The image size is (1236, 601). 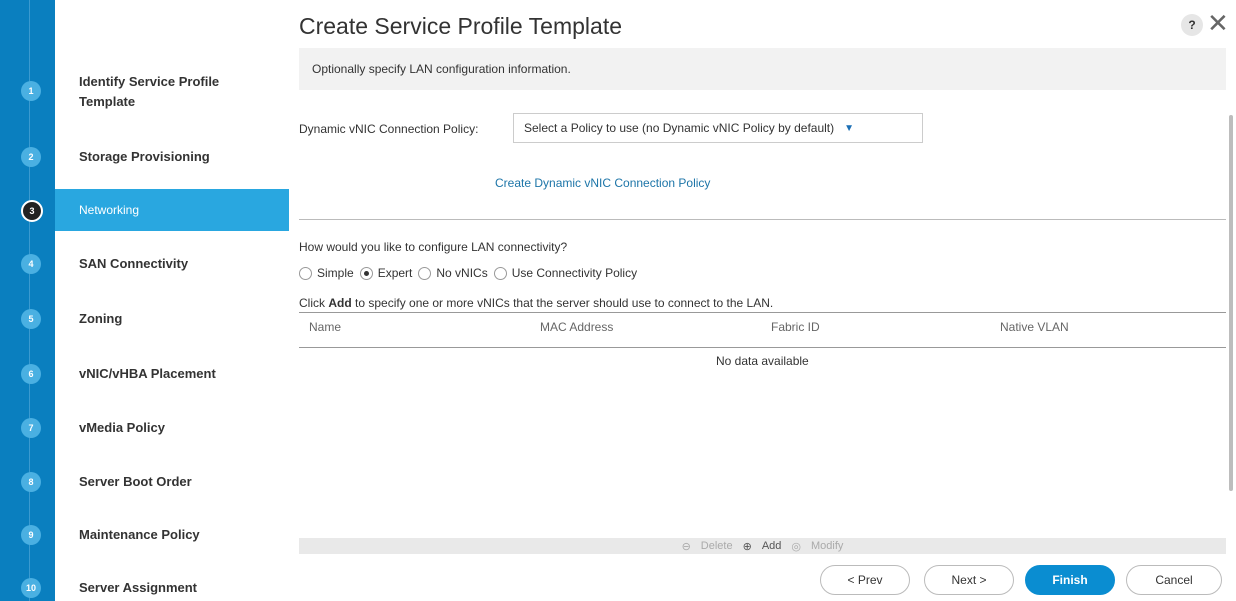 What do you see at coordinates (796, 546) in the screenshot?
I see `modify-icon: ◎` at bounding box center [796, 546].